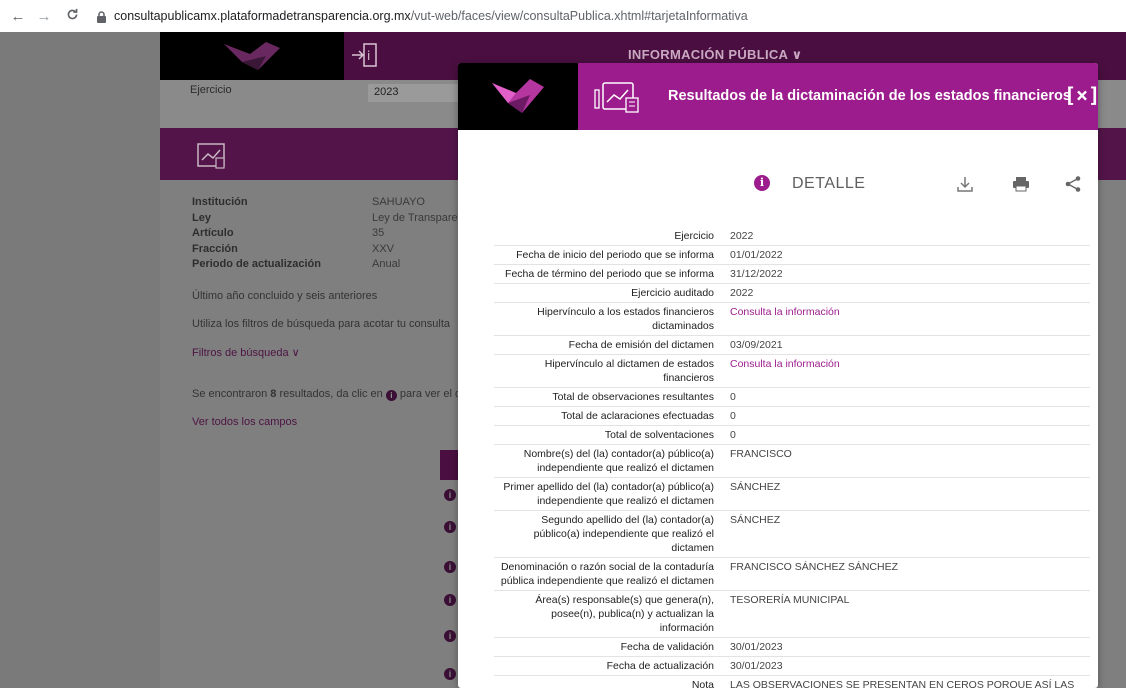  I want to click on info-label: Ley, so click(201, 217).